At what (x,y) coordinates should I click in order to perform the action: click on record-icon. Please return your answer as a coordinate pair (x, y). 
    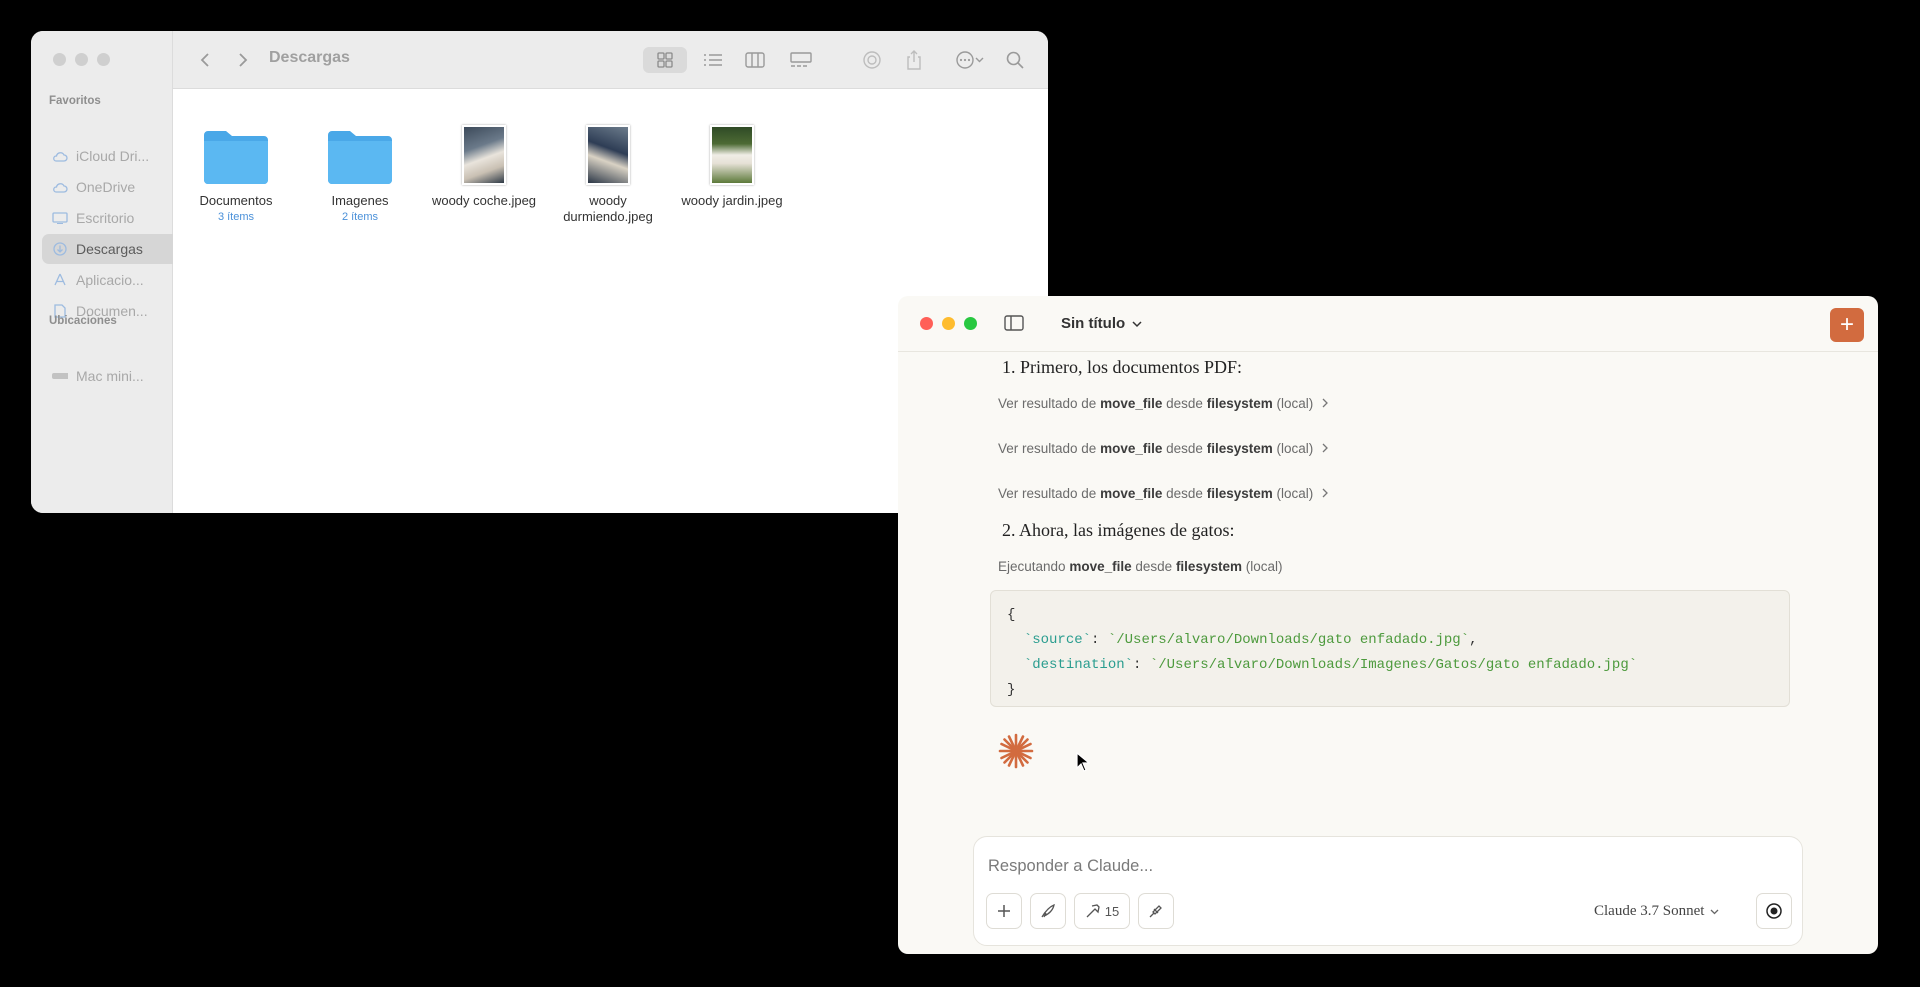
    Looking at the image, I should click on (1774, 911).